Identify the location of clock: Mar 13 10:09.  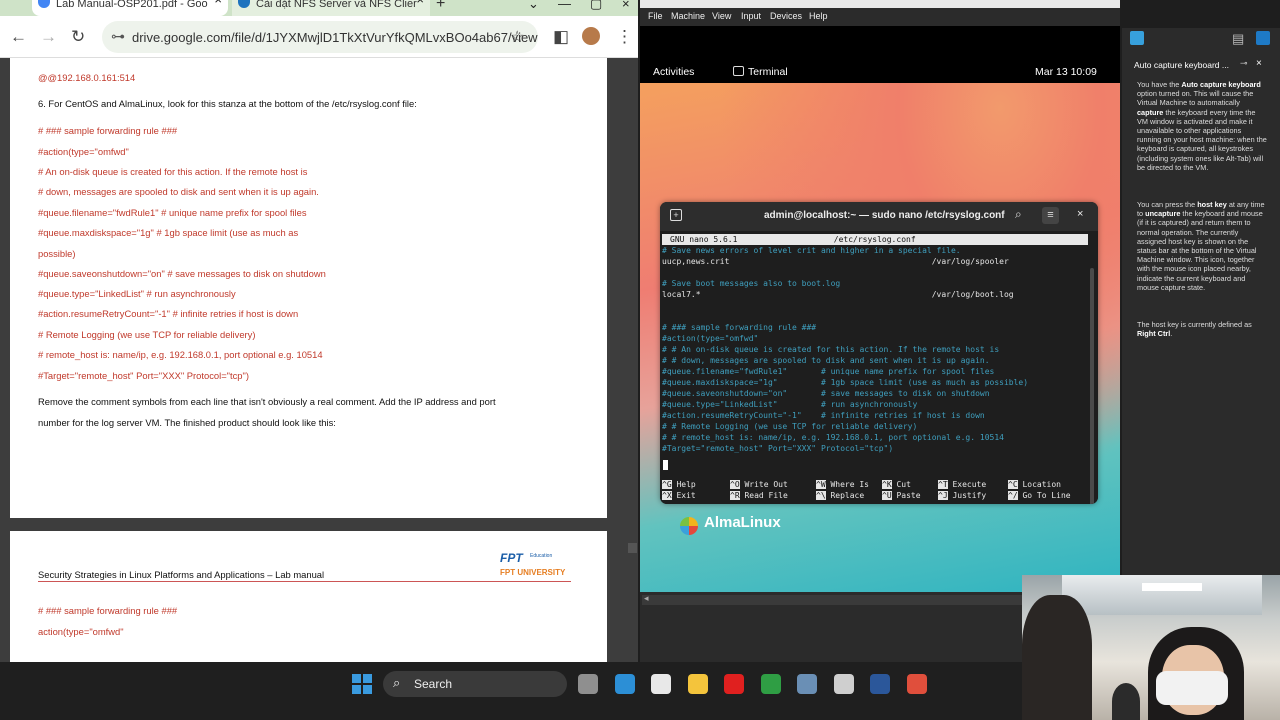
(1066, 72).